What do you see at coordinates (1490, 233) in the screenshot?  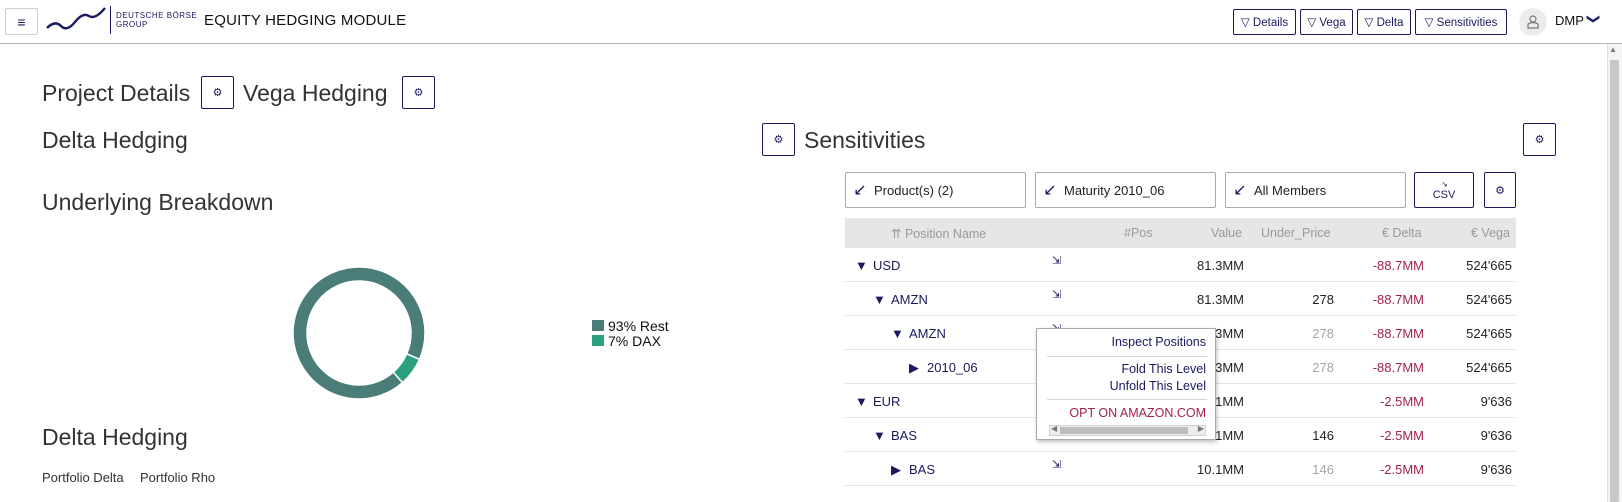 I see `col-vega: € Vega` at bounding box center [1490, 233].